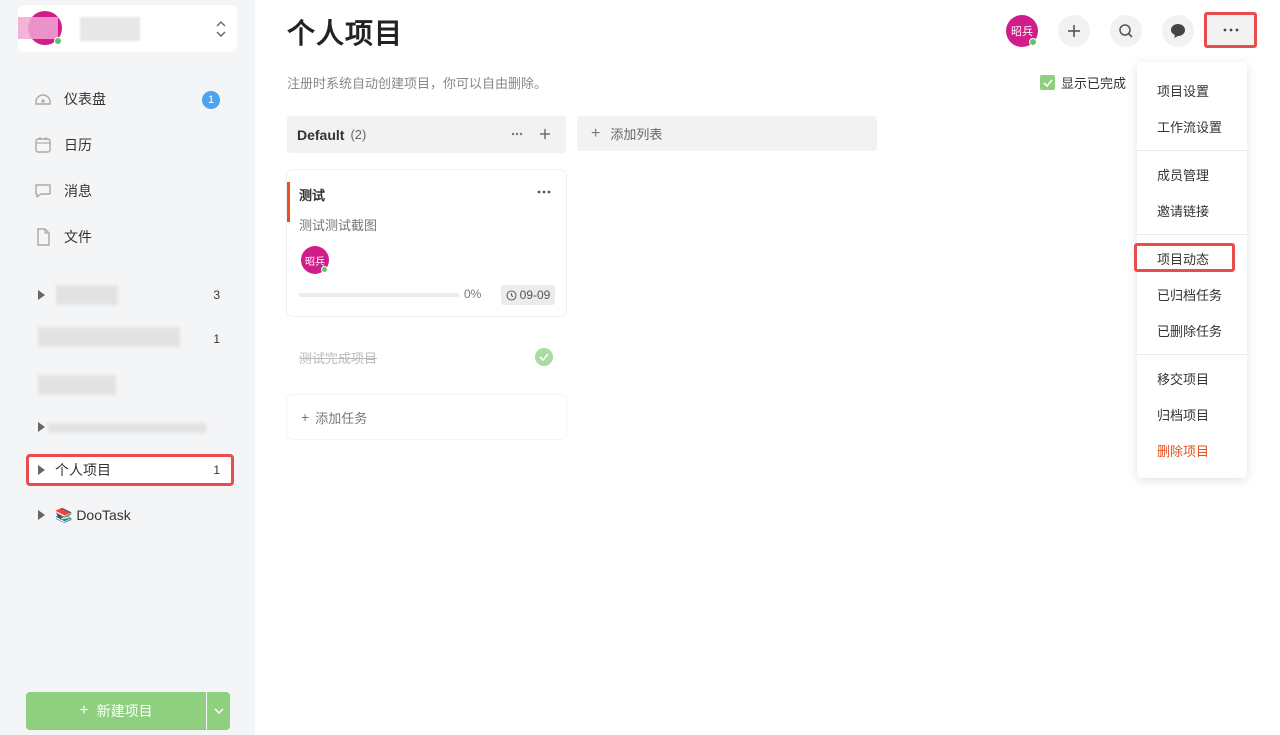 This screenshot has width=1280, height=735. I want to click on search-button, so click(1126, 31).